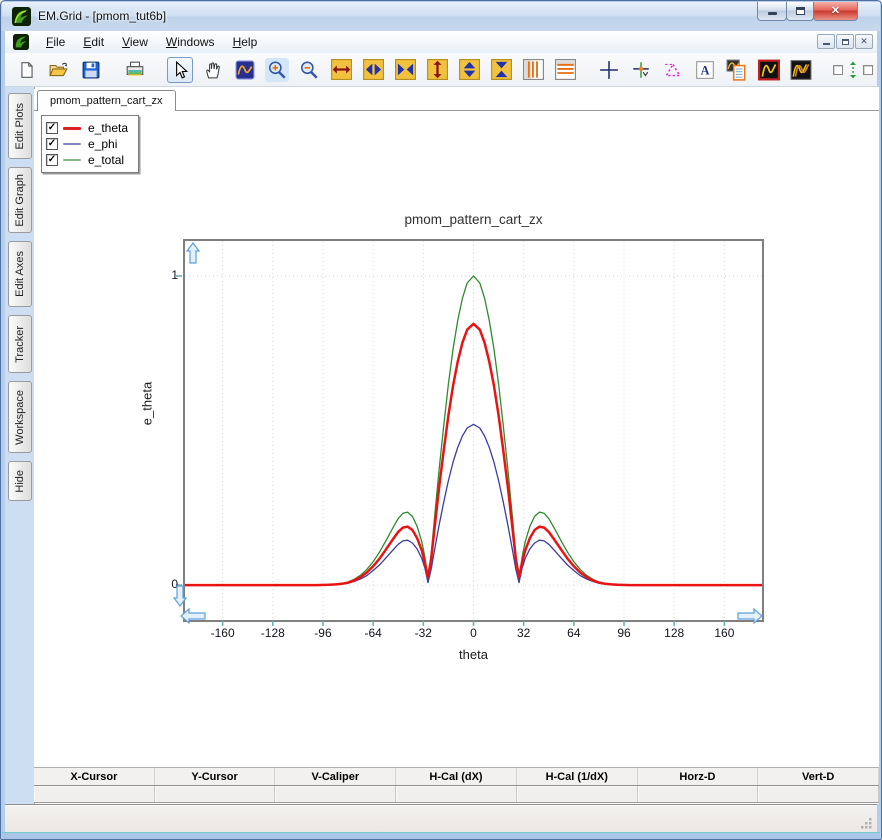  I want to click on sidebar-tab-edit-axes: Edit Axes, so click(20, 274).